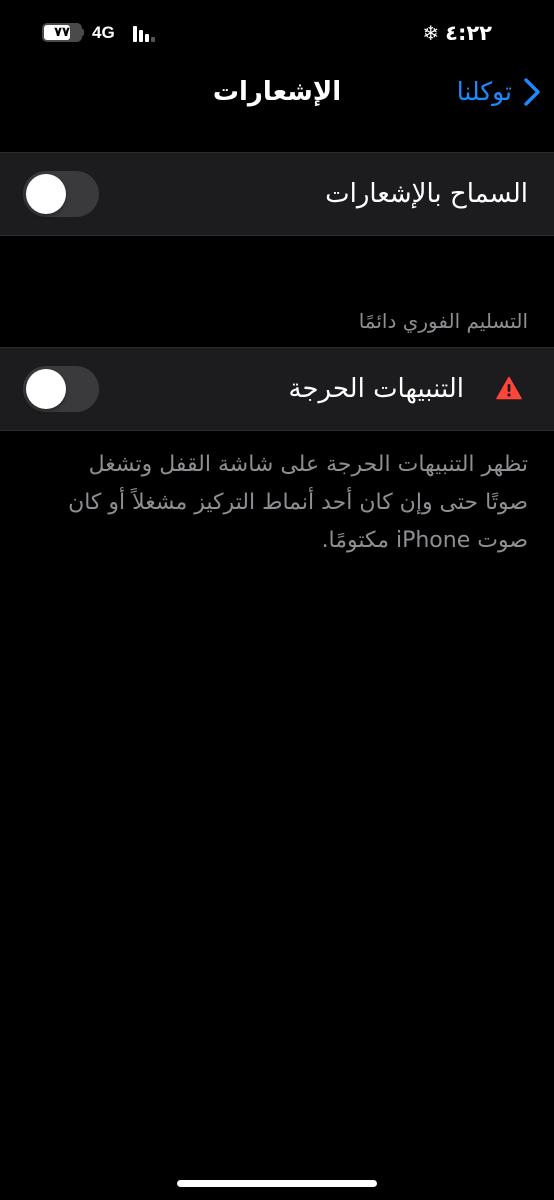  Describe the element at coordinates (277, 389) in the screenshot. I see `critical-alerts-row: التنبيهات الحرجة` at that location.